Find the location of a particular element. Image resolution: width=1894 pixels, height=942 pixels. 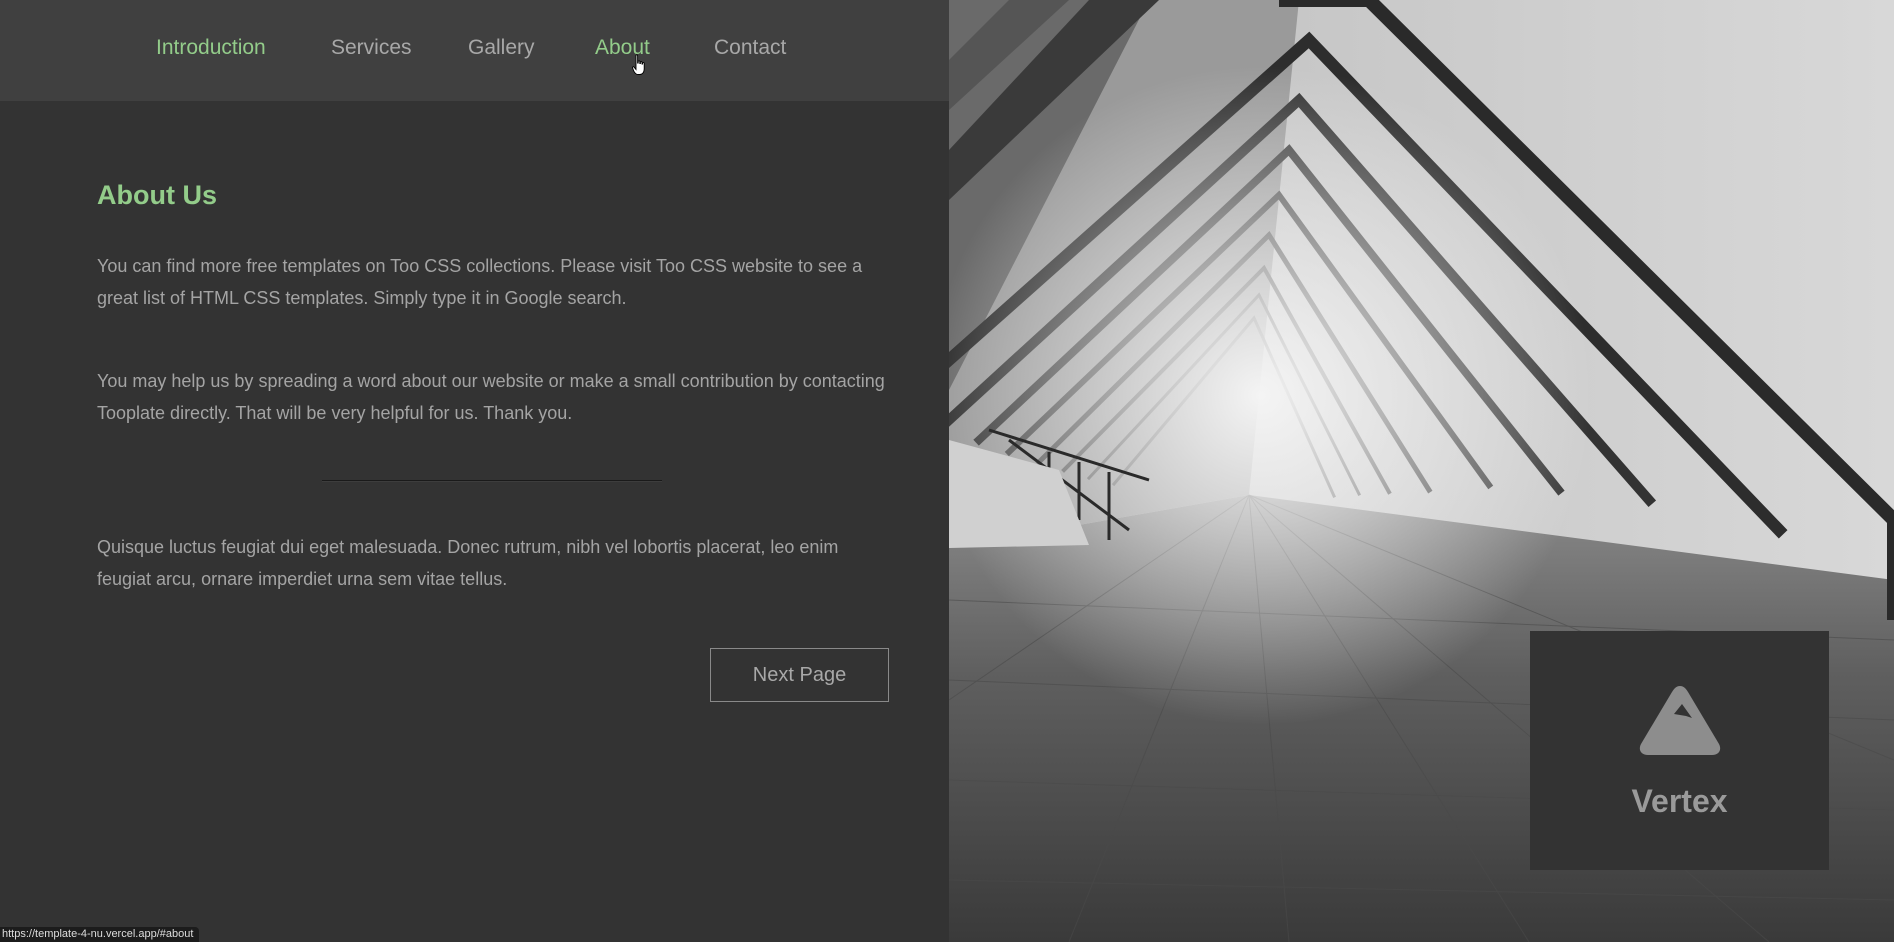

nav-contact: Contact is located at coordinates (750, 48).